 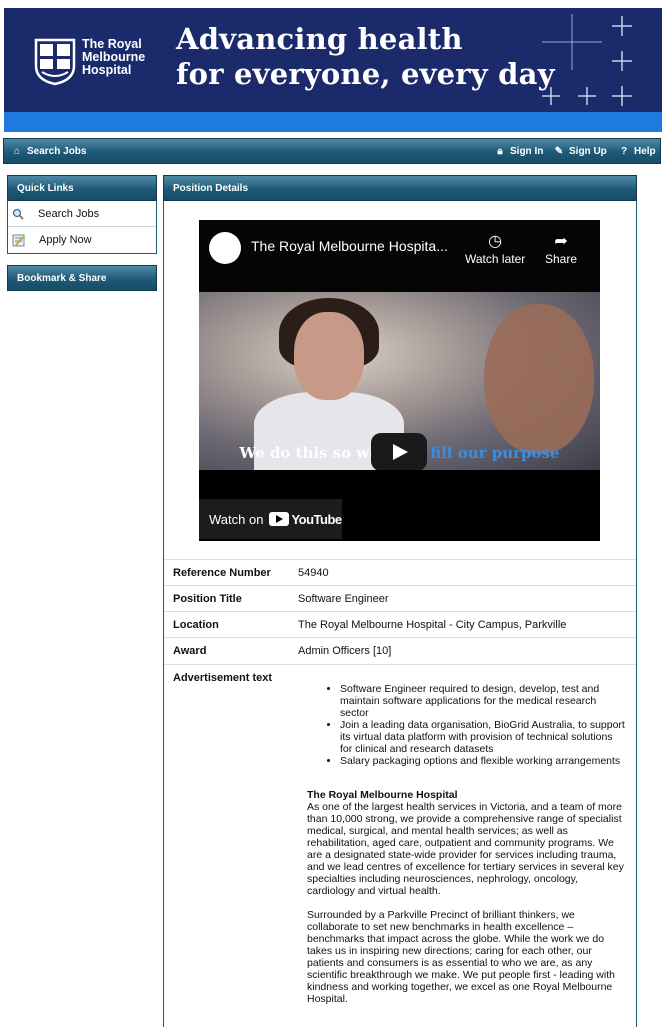 I want to click on position-details-title: Position Details, so click(x=400, y=188).